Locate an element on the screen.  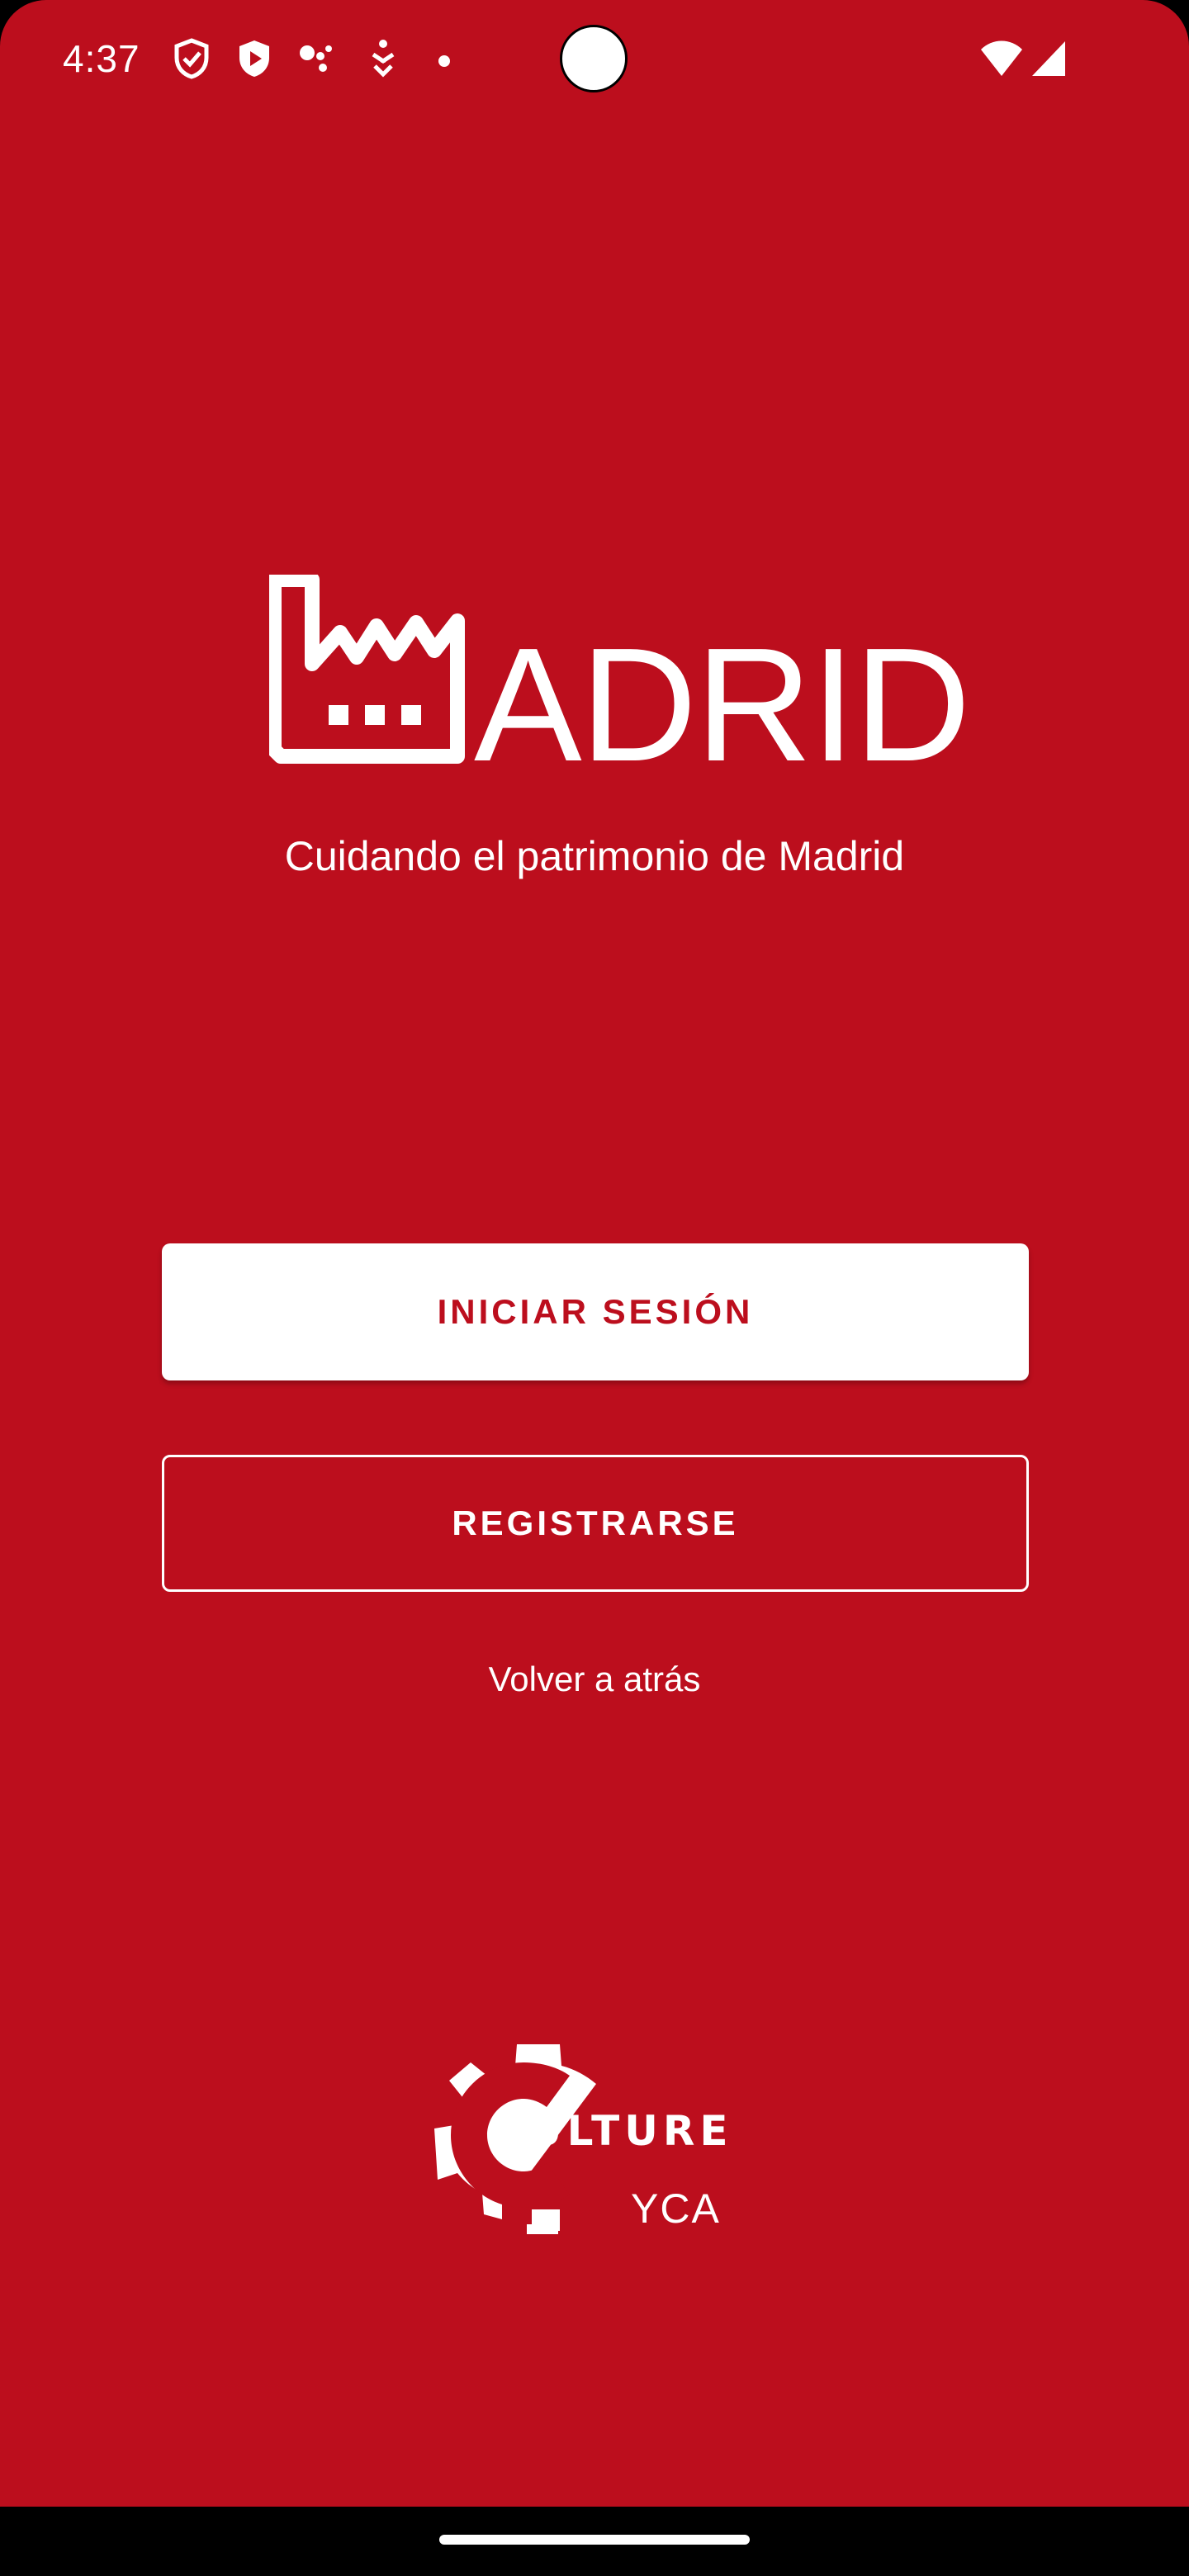
register-button: REGISTRARSE is located at coordinates (595, 1523).